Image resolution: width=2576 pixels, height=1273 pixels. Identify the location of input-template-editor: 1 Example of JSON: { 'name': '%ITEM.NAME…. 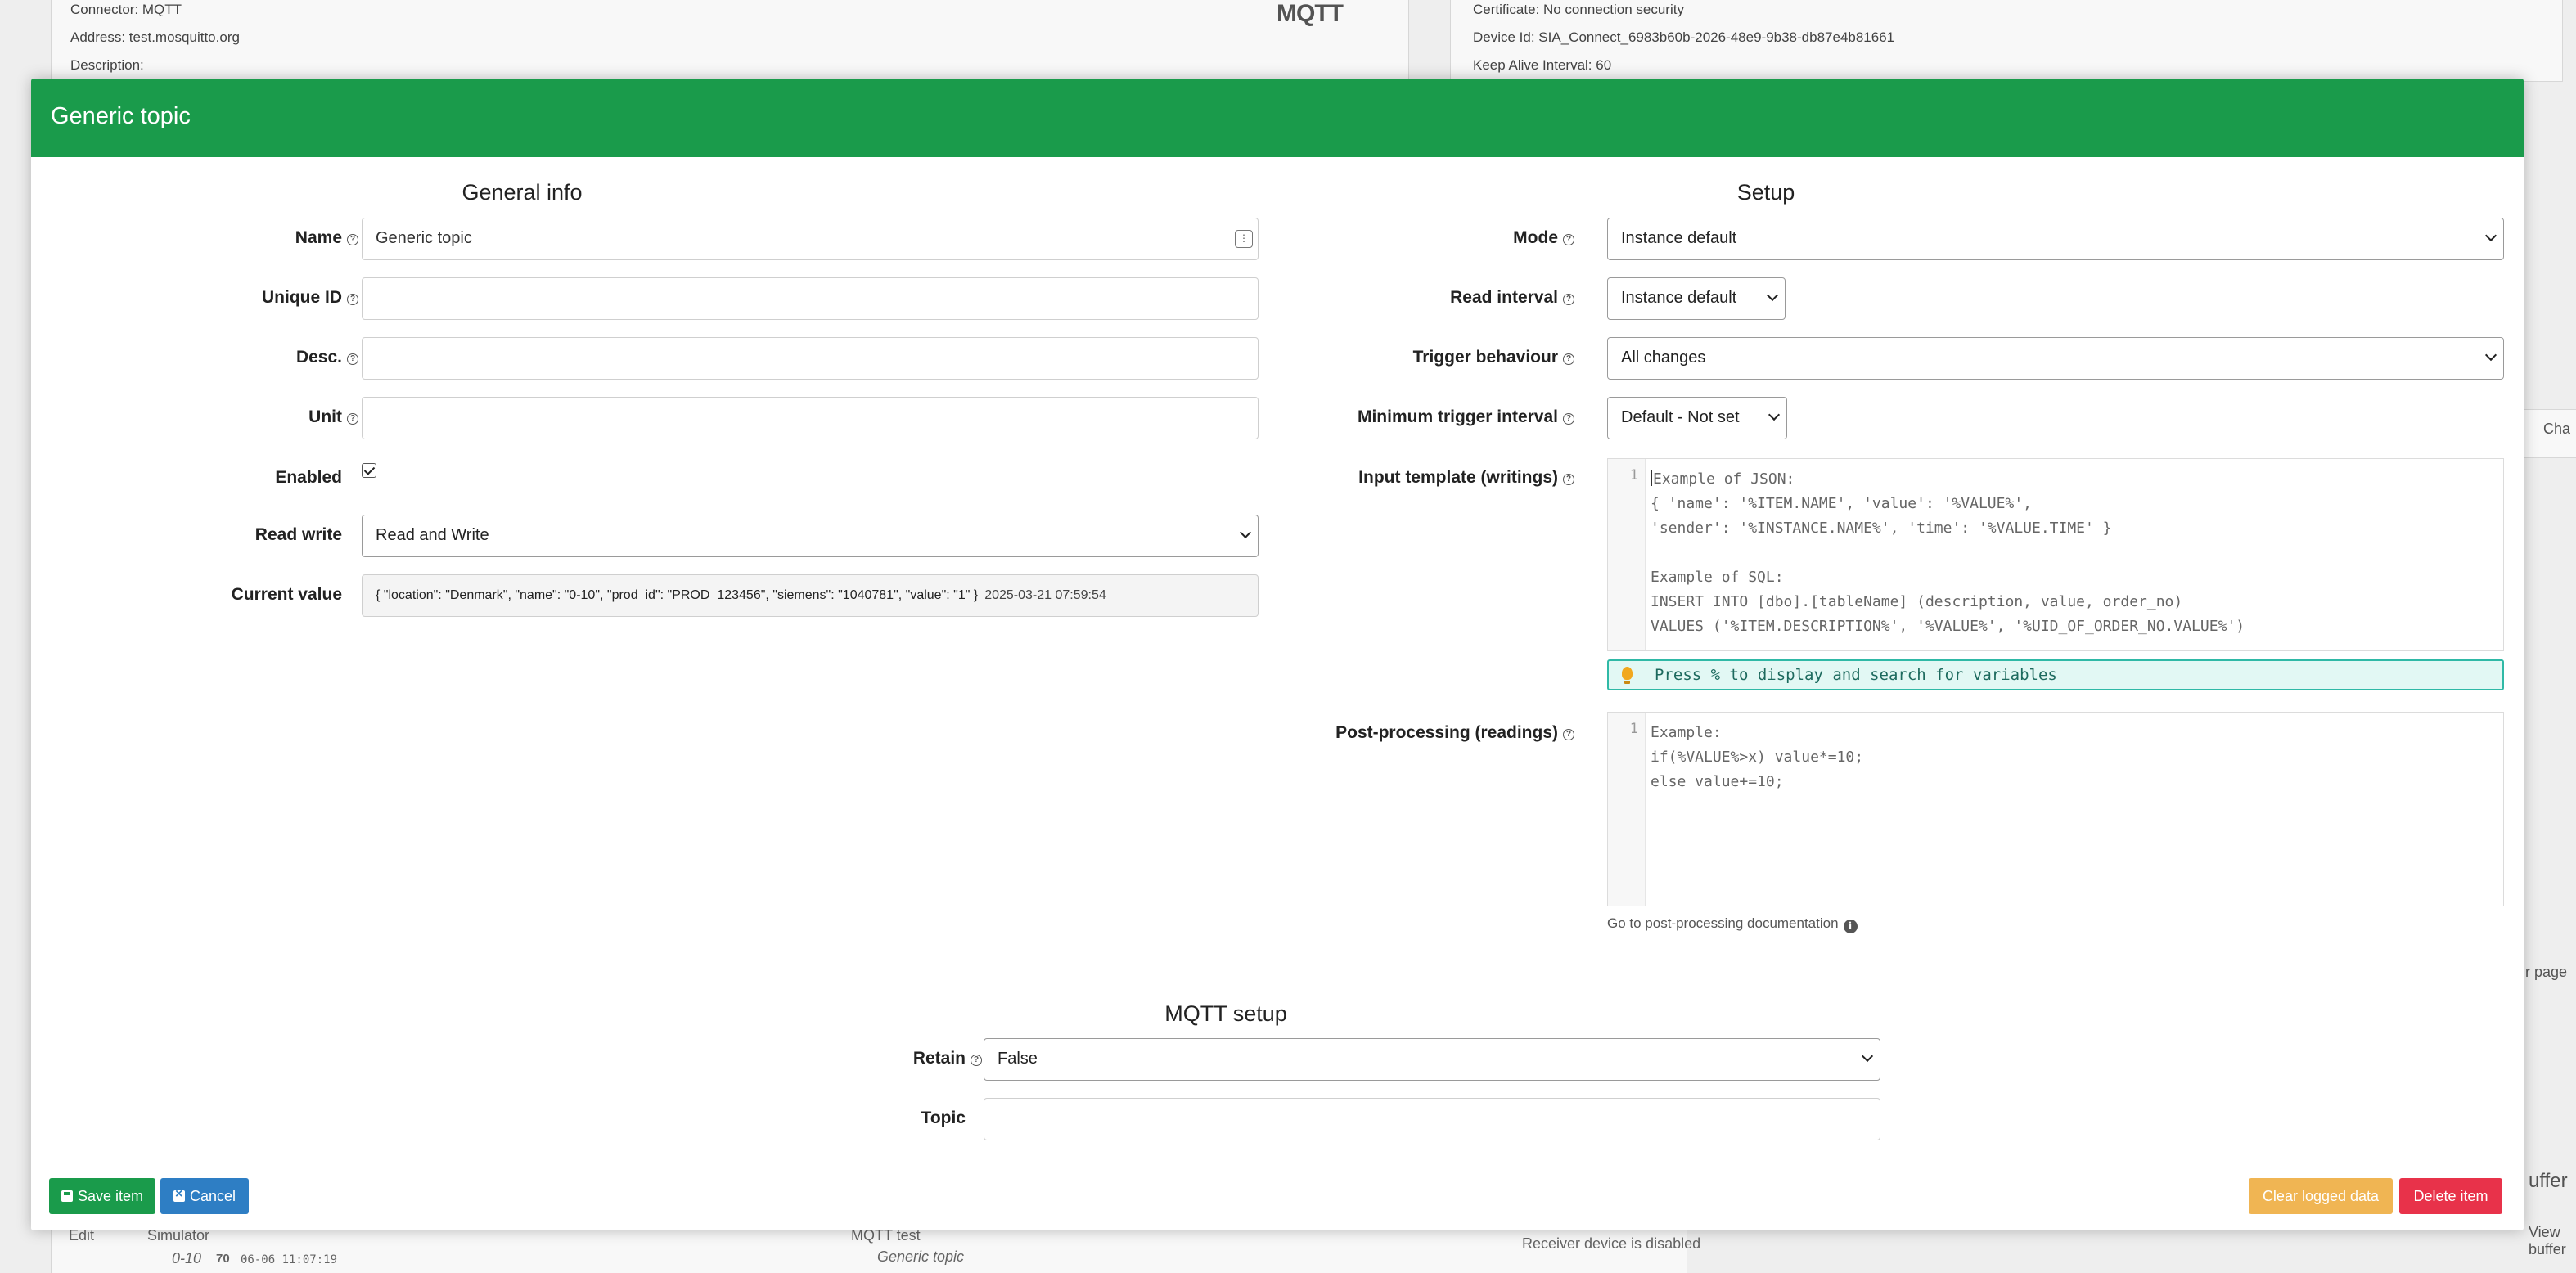
(2055, 554).